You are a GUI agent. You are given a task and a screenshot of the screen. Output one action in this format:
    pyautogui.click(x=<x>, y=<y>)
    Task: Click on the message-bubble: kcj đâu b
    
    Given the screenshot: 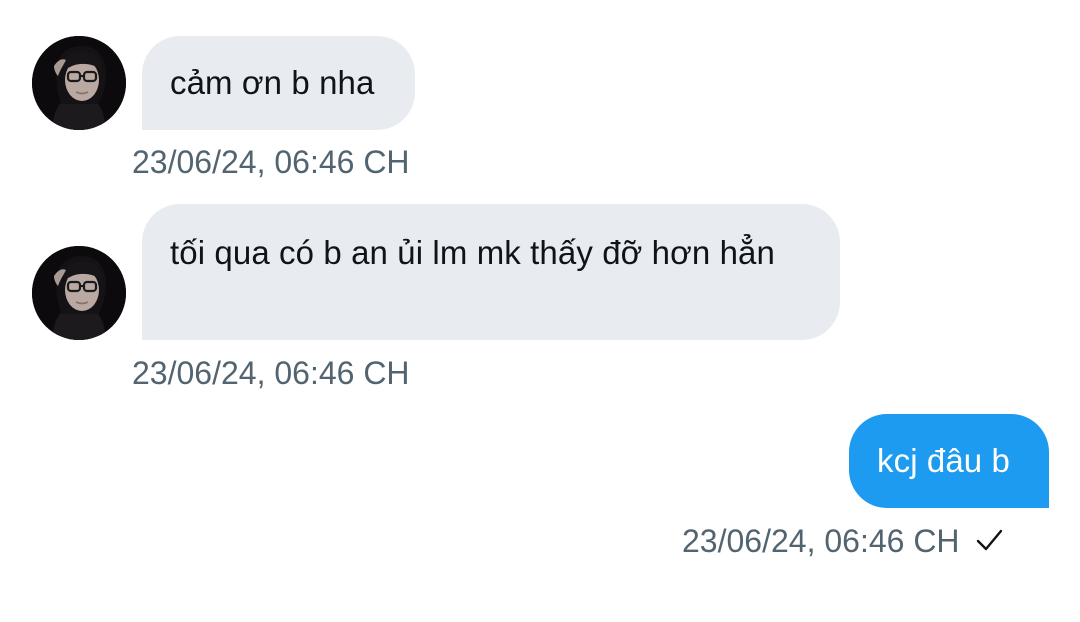 What is the action you would take?
    pyautogui.click(x=949, y=461)
    